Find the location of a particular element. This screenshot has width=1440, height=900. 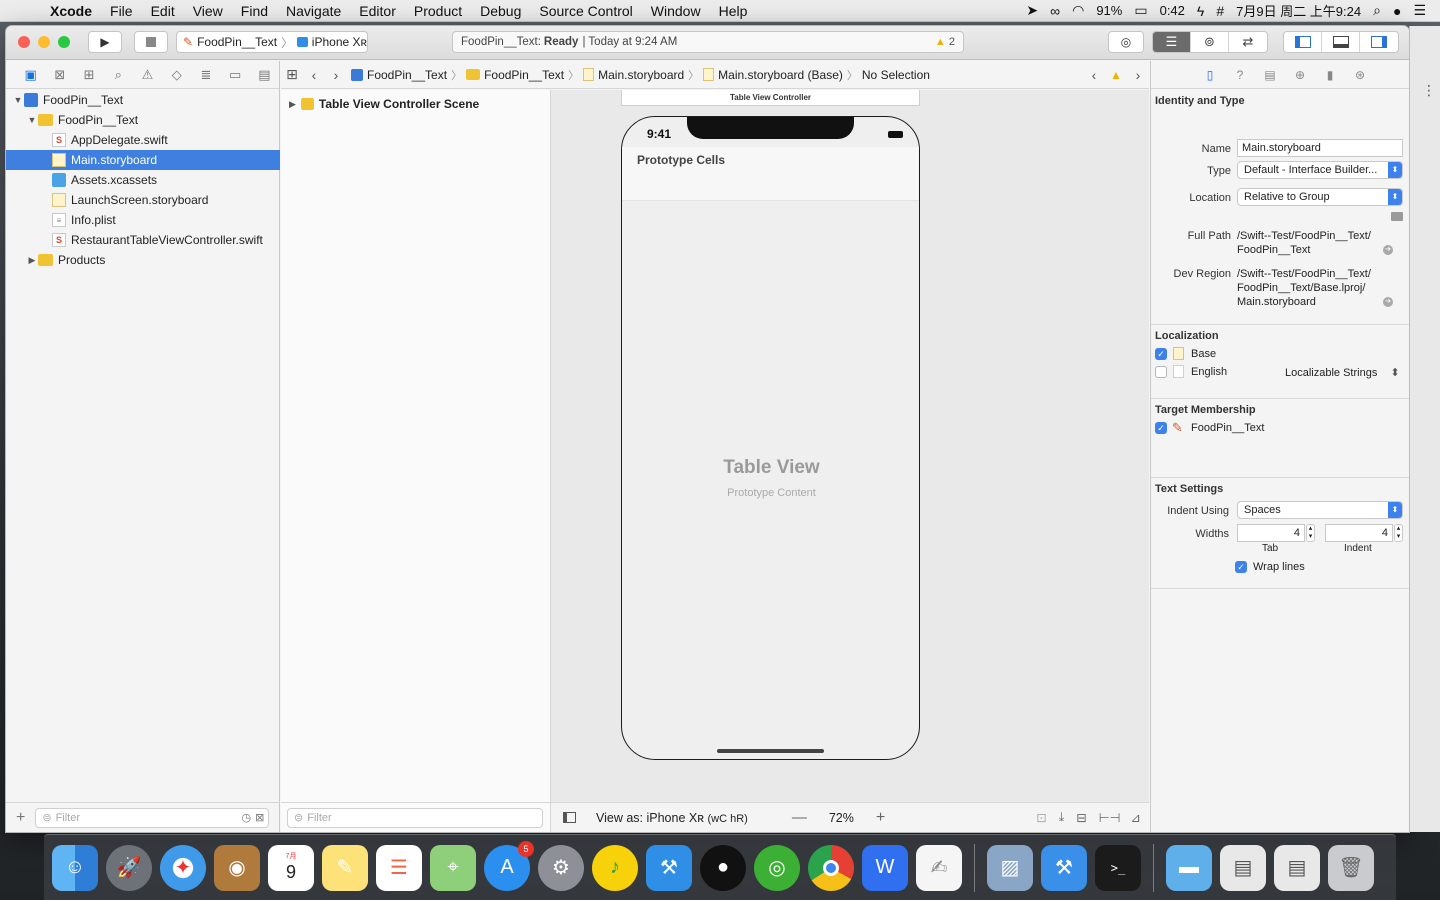

maps-dock-icon: ⌖ is located at coordinates (453, 867).